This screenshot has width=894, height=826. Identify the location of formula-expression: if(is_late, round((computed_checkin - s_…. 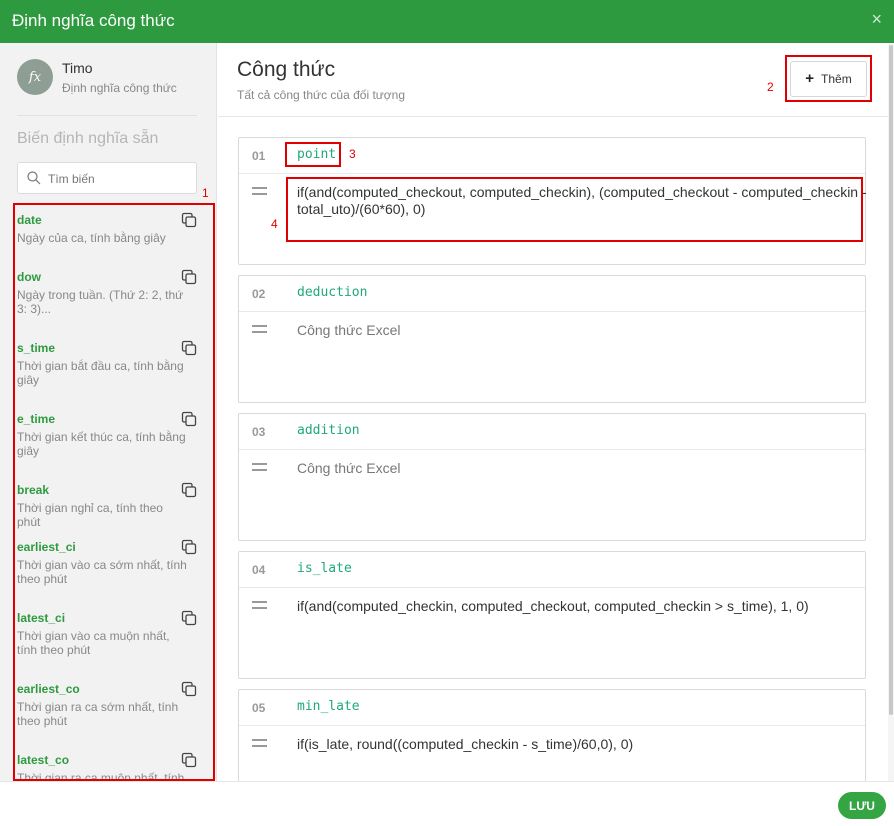
(582, 744).